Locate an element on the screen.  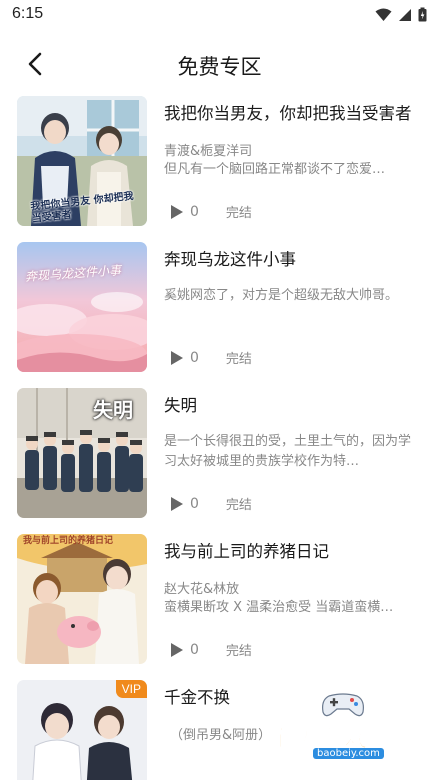
status-icons is located at coordinates (401, 14).